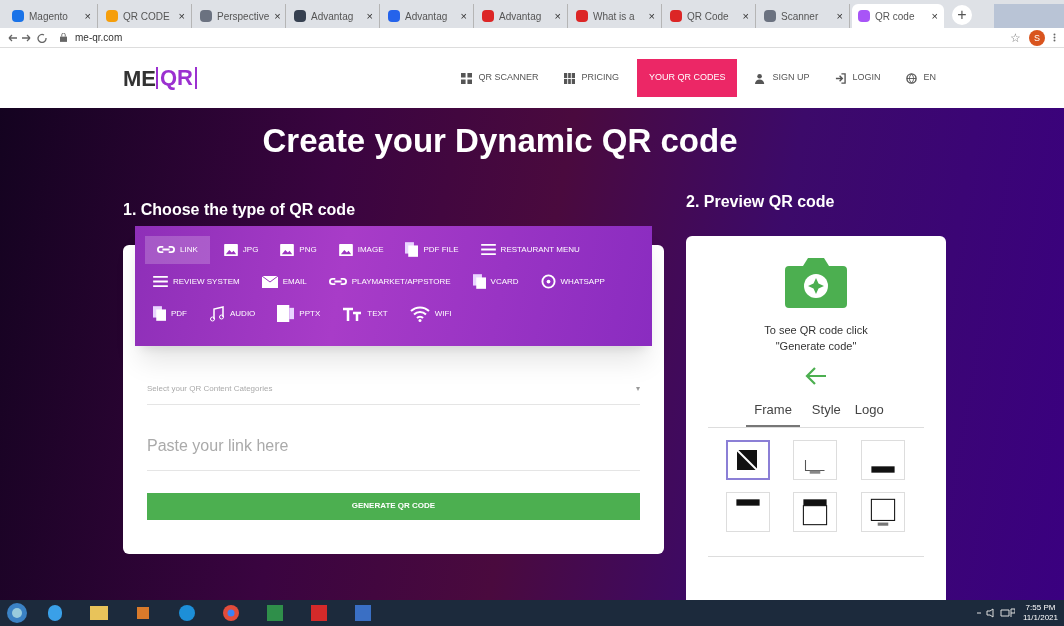  I want to click on tab-title: What is a, so click(614, 16).